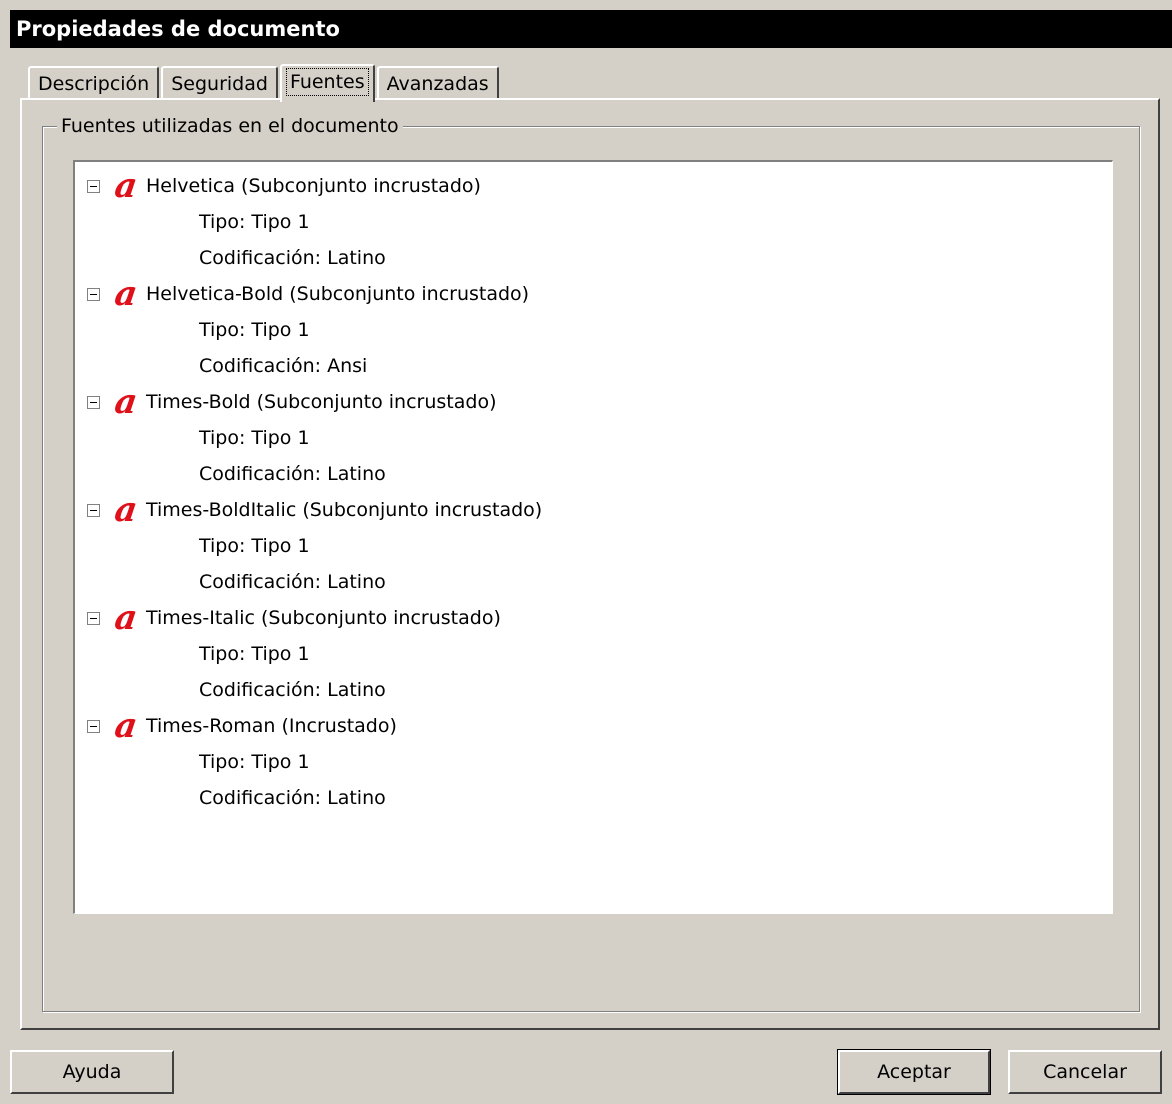 Image resolution: width=1172 pixels, height=1104 pixels. I want to click on tab-label: Seguridad, so click(219, 84).